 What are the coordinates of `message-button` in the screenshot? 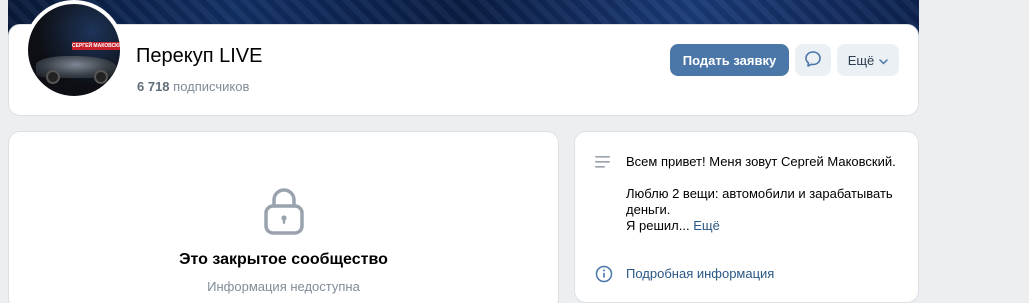 It's located at (813, 60).